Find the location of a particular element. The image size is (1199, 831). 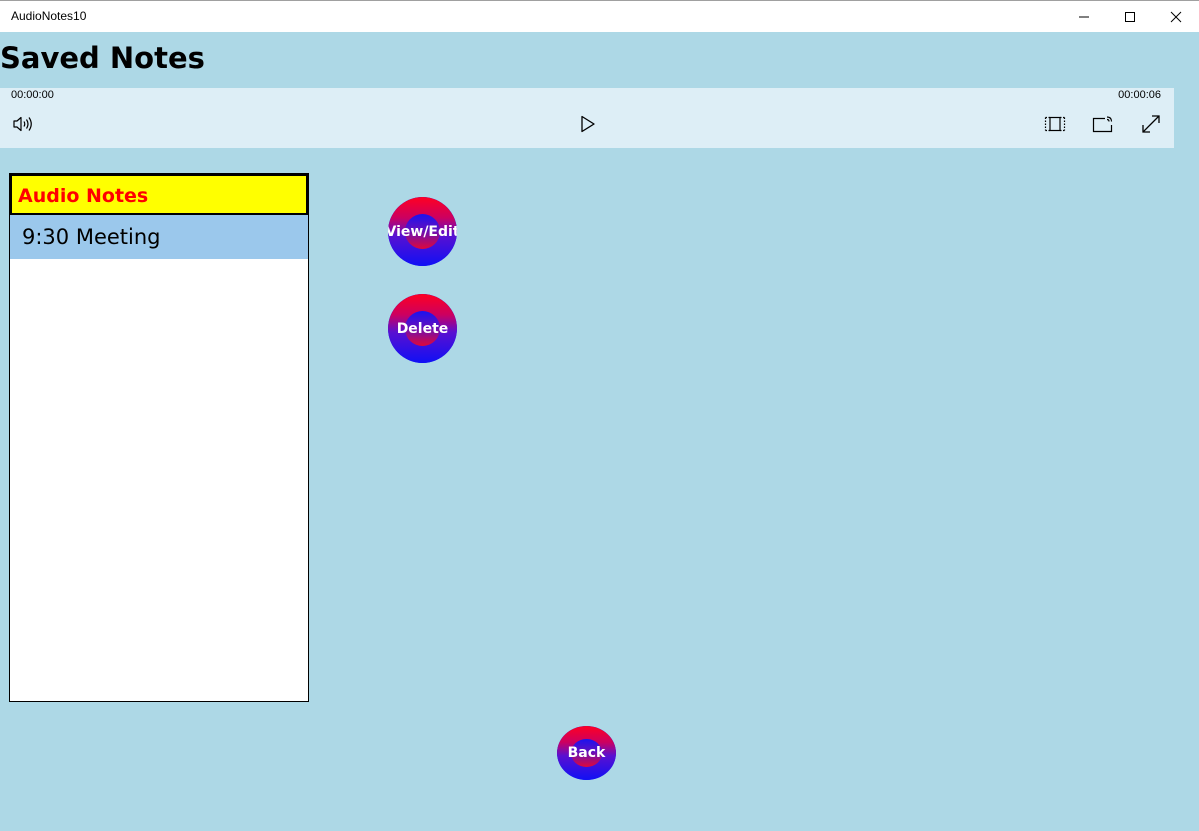

title-bar: AudioNotes10 is located at coordinates (599, 16).